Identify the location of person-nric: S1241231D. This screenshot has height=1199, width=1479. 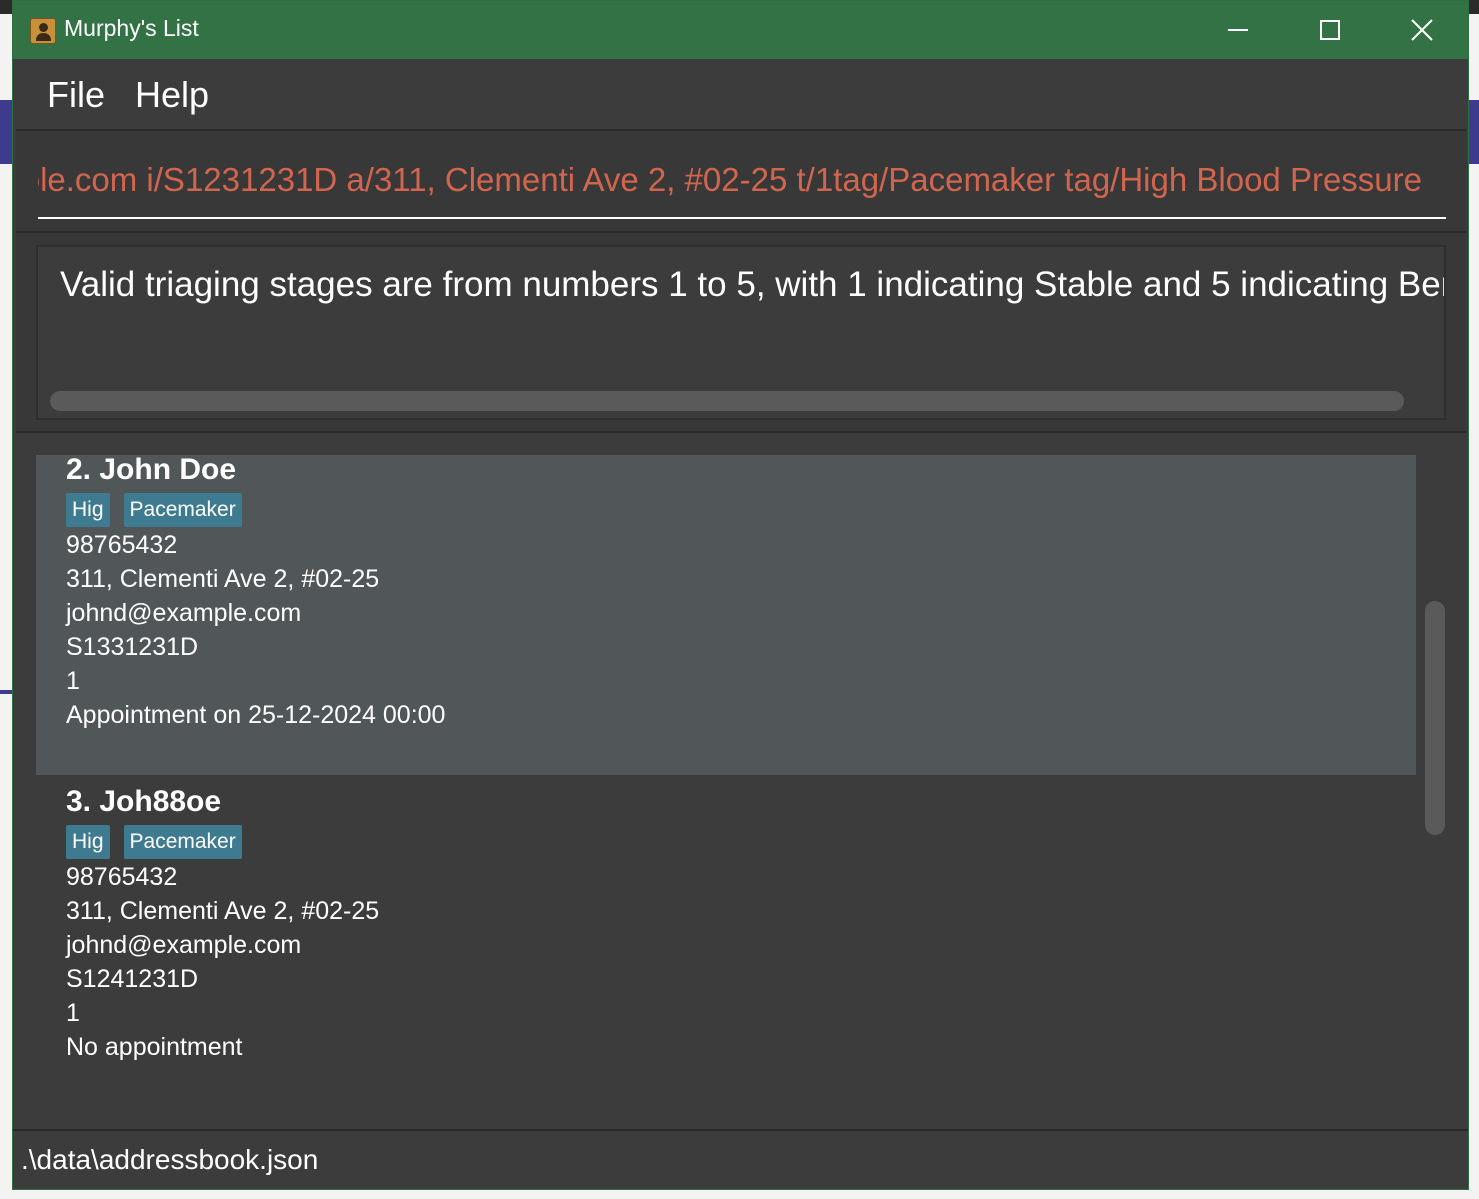
(132, 979).